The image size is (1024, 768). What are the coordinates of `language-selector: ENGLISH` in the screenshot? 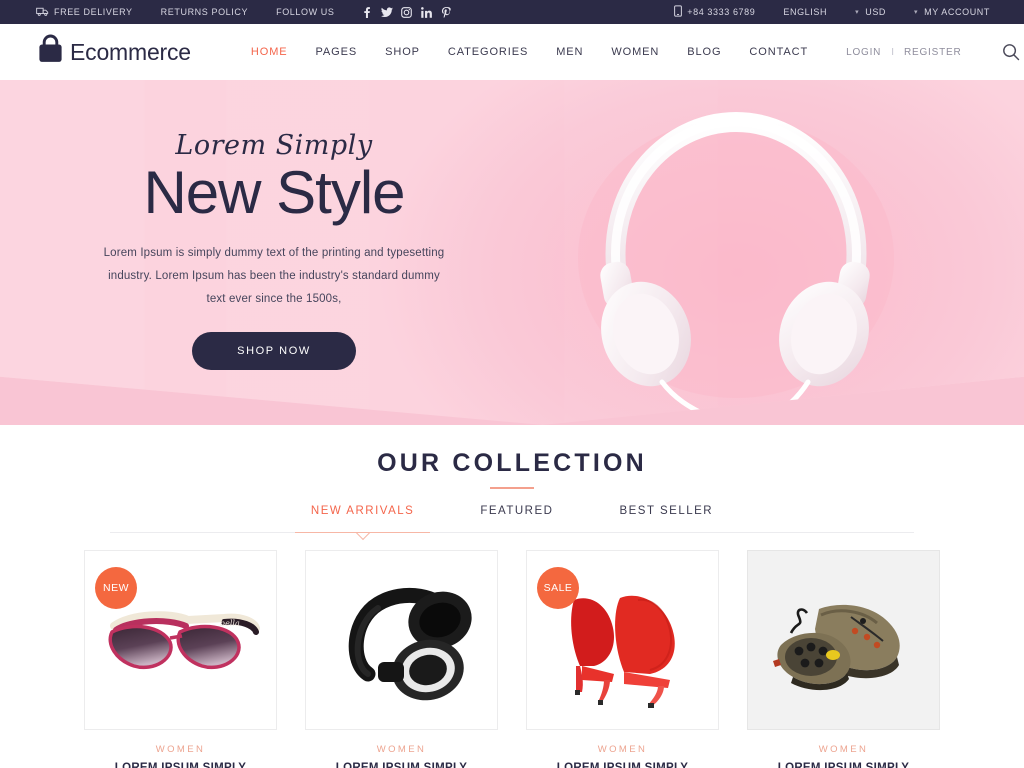 It's located at (805, 12).